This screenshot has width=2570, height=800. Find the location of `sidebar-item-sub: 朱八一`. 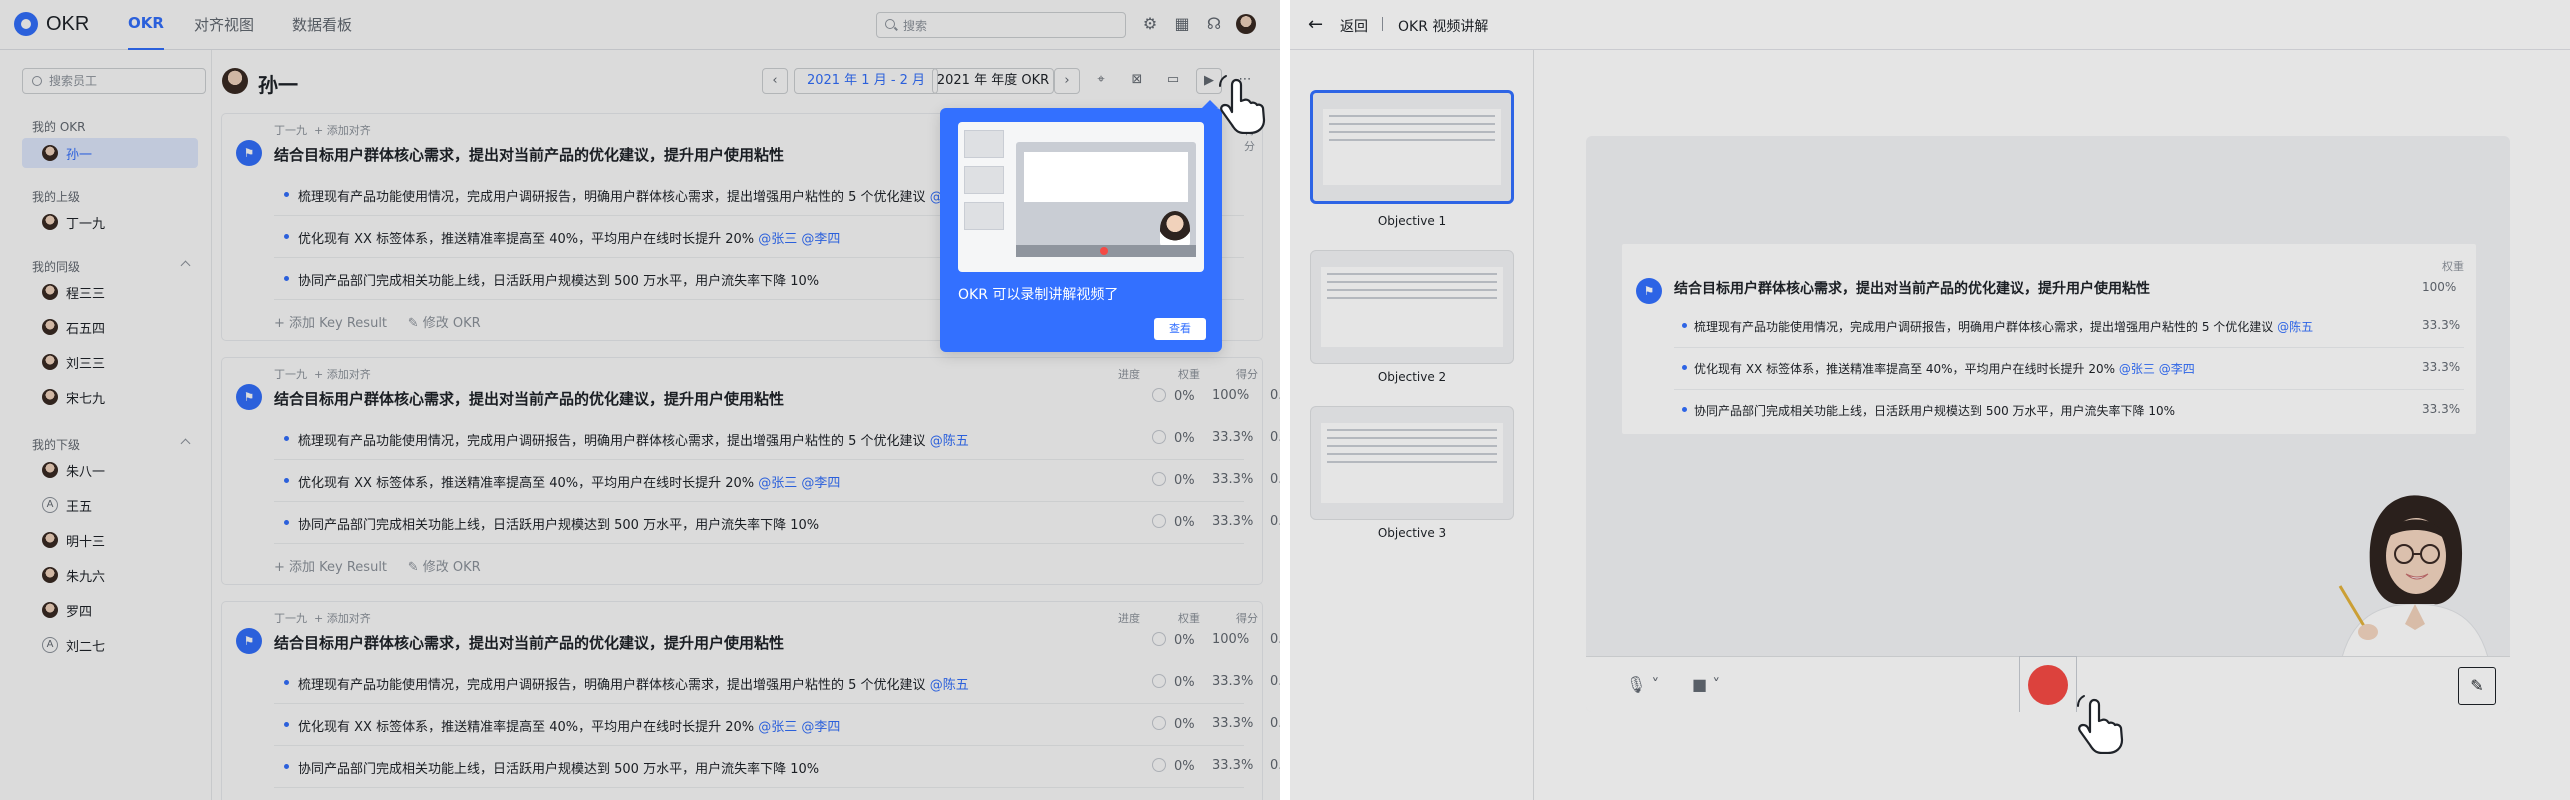

sidebar-item-sub: 朱八一 is located at coordinates (110, 470).